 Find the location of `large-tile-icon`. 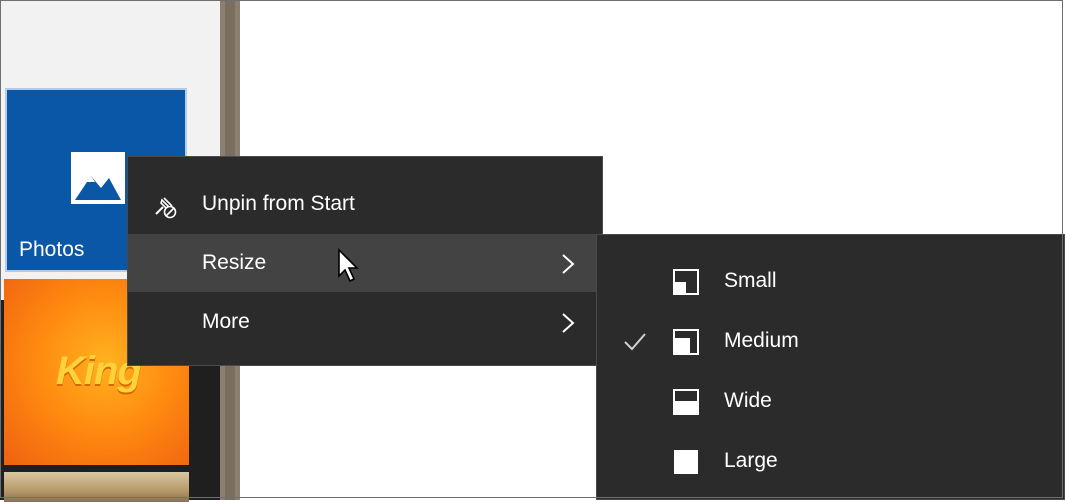

large-tile-icon is located at coordinates (686, 462).